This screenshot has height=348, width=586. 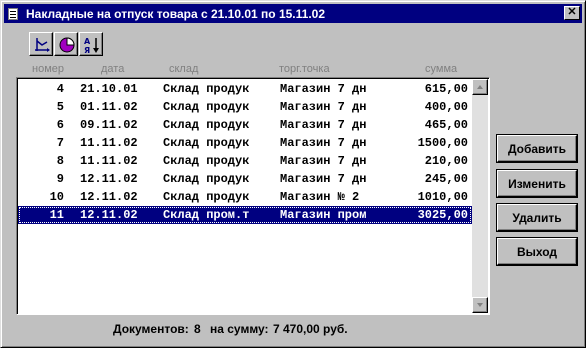 What do you see at coordinates (537, 183) in the screenshot?
I see `edit-button: Изменить` at bounding box center [537, 183].